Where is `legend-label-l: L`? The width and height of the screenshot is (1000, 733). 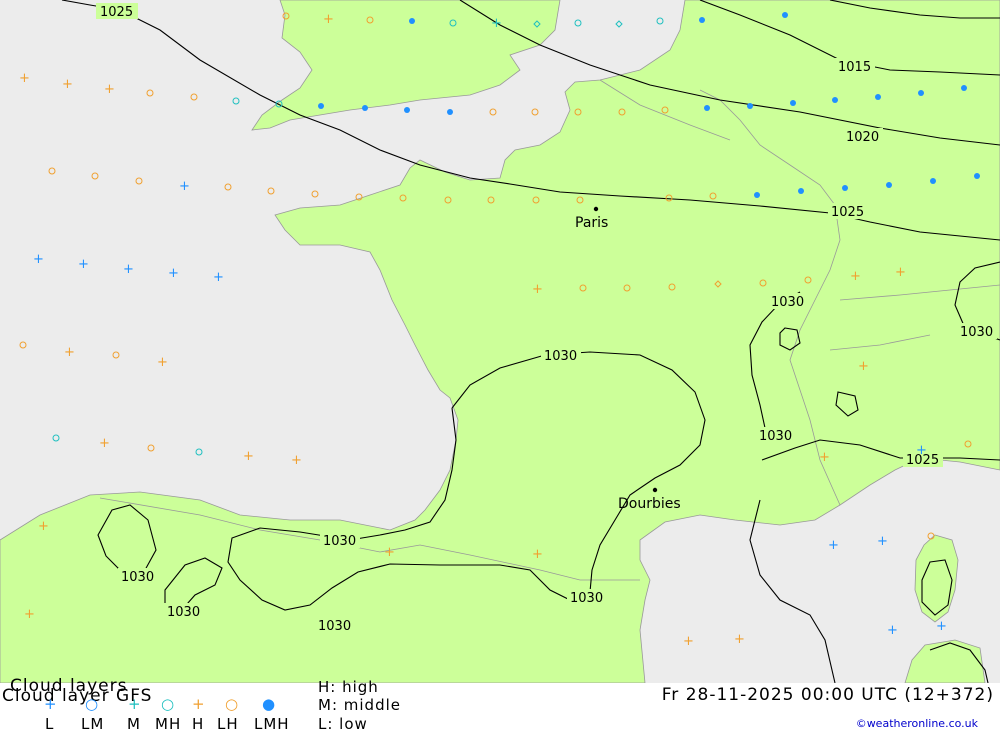 legend-label-l: L is located at coordinates (50, 724).